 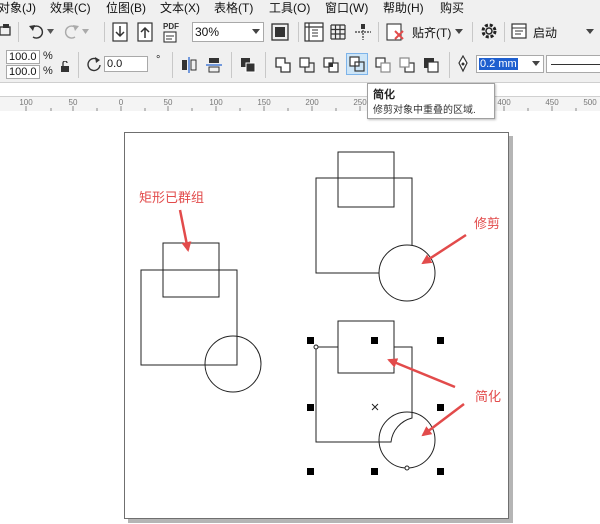 What do you see at coordinates (452, 8) in the screenshot?
I see `menu-buy: 购买` at bounding box center [452, 8].